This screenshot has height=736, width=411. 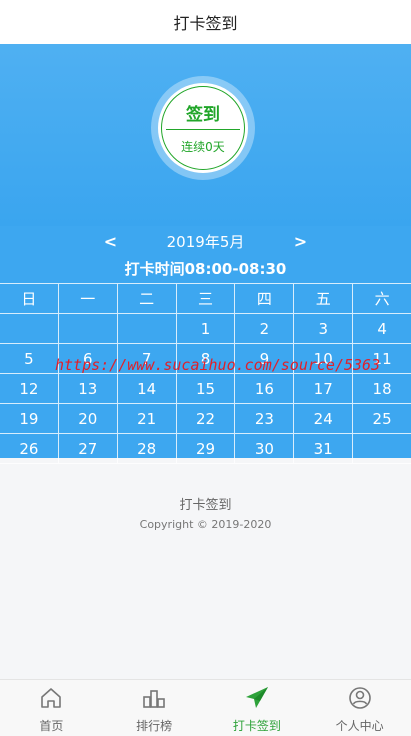 I want to click on calendar-day-cell: 19, so click(x=29, y=418).